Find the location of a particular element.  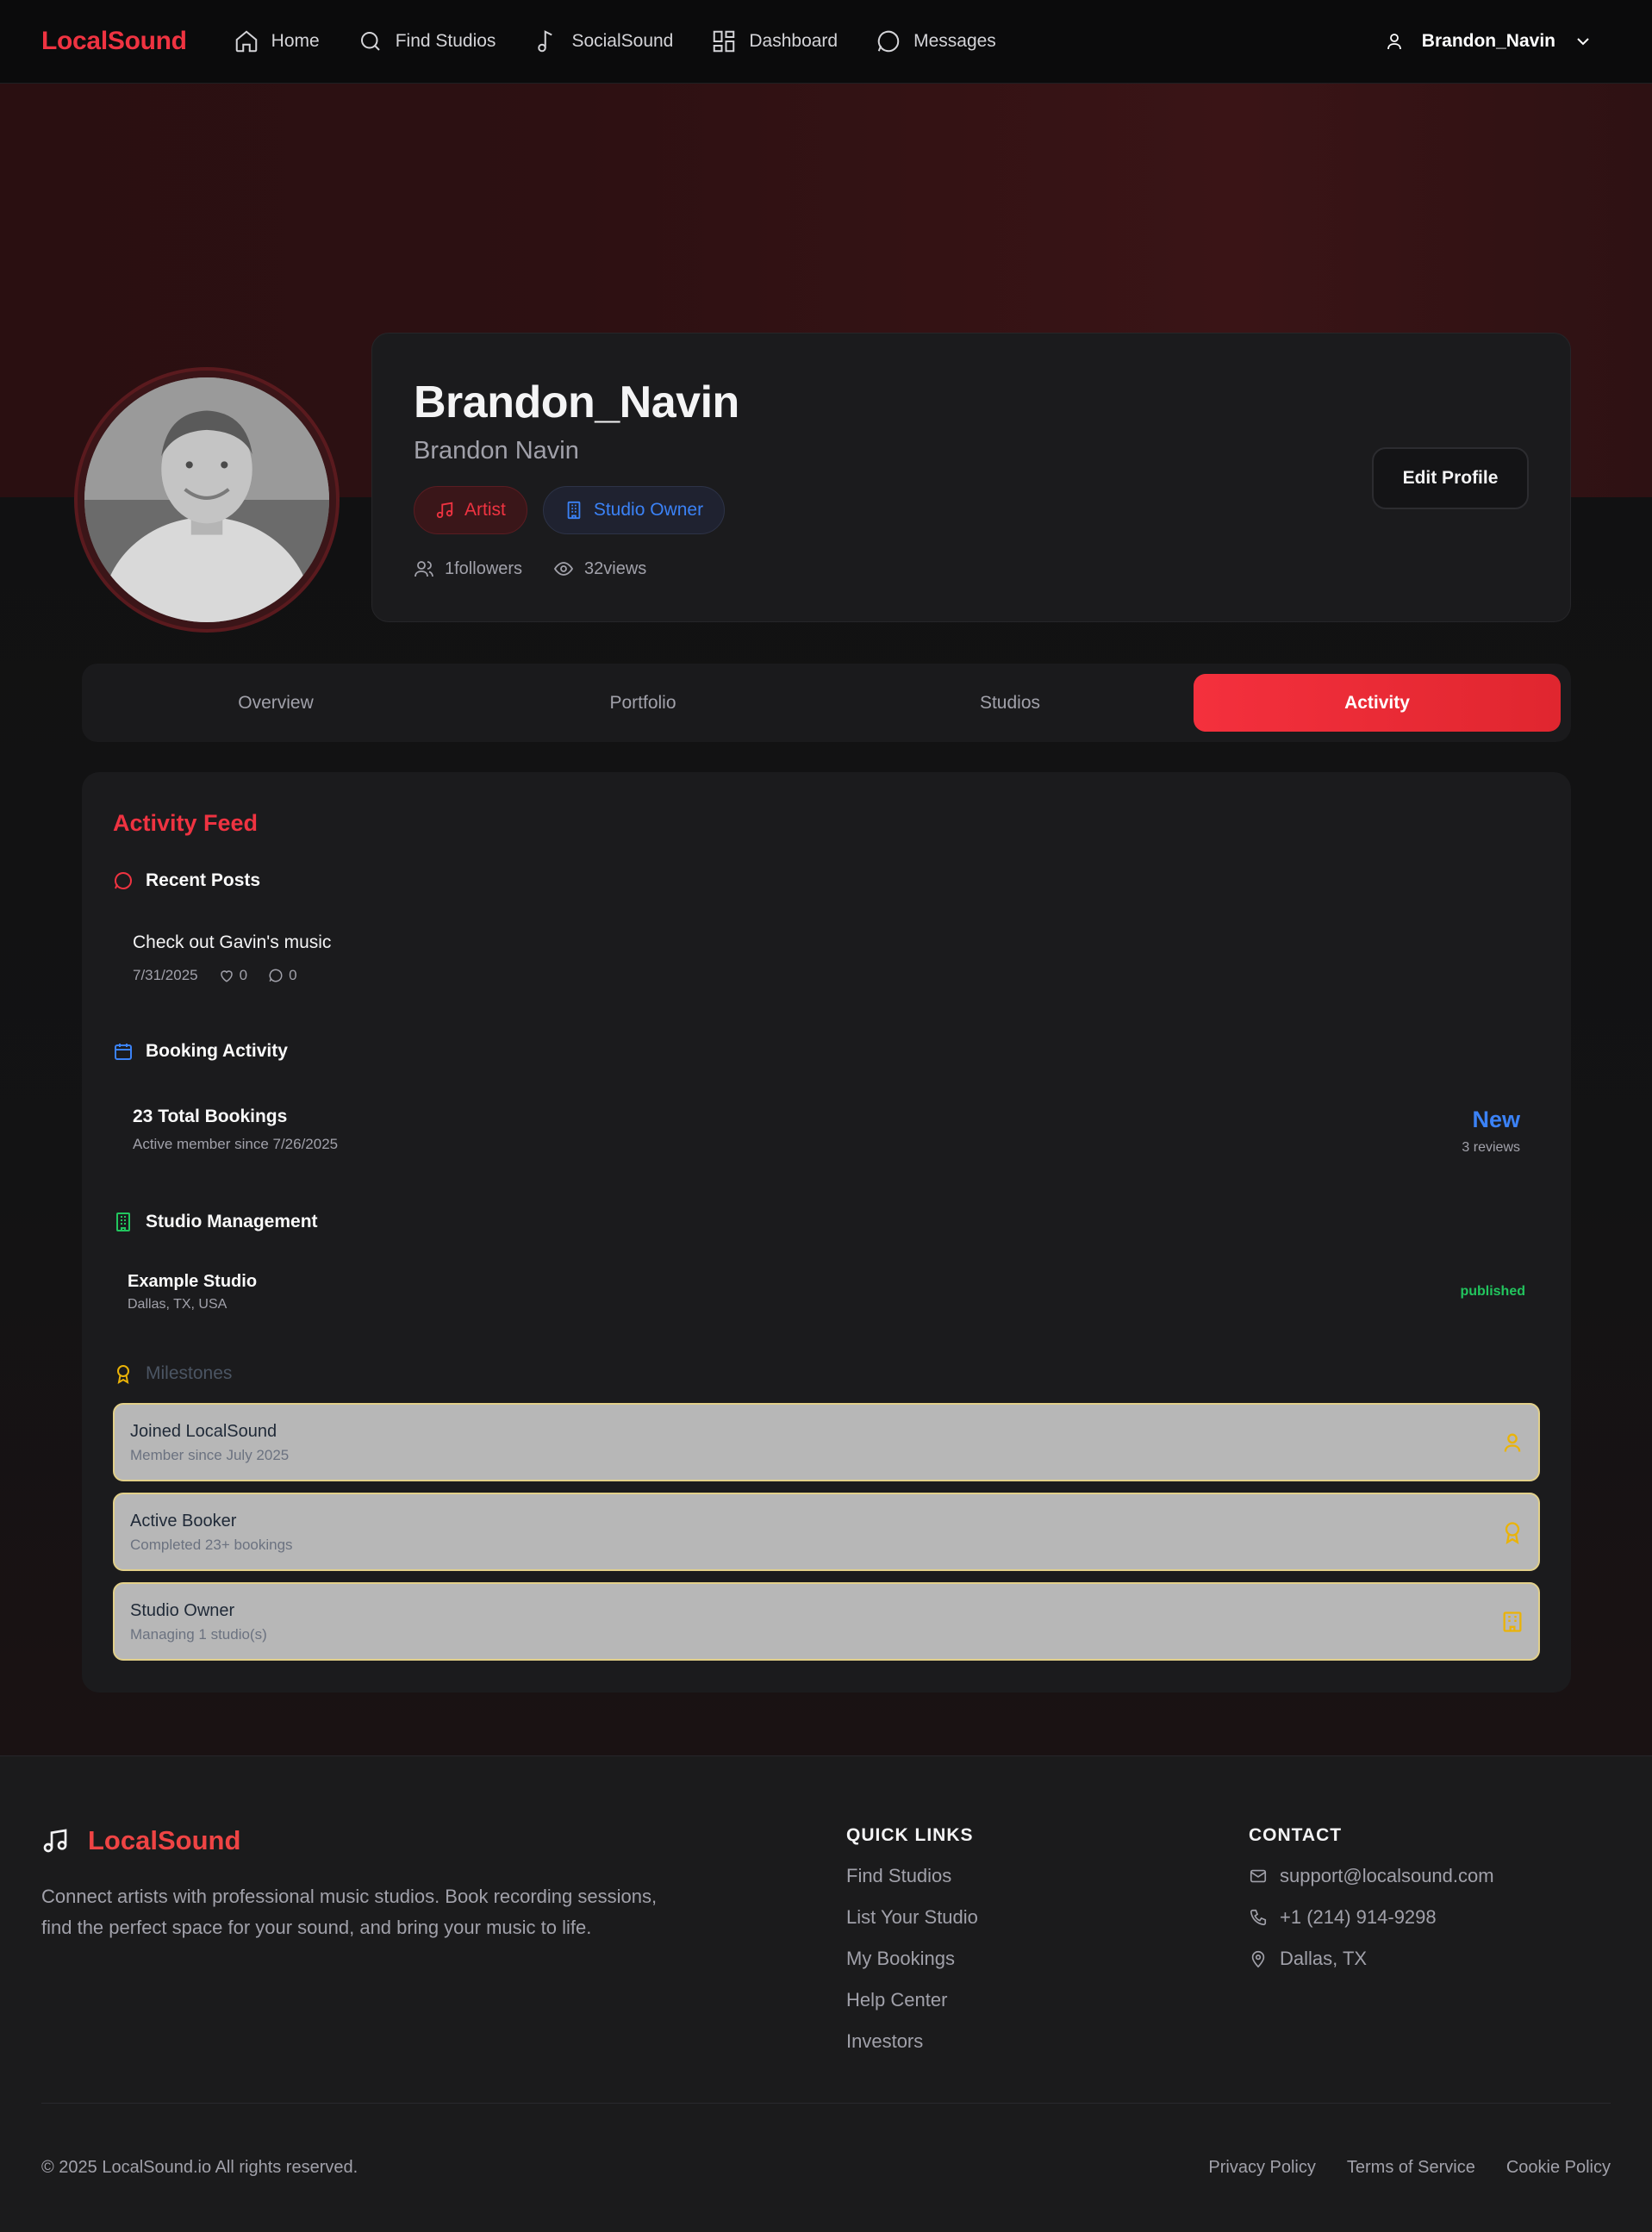

views-stat: 32views is located at coordinates (599, 568).